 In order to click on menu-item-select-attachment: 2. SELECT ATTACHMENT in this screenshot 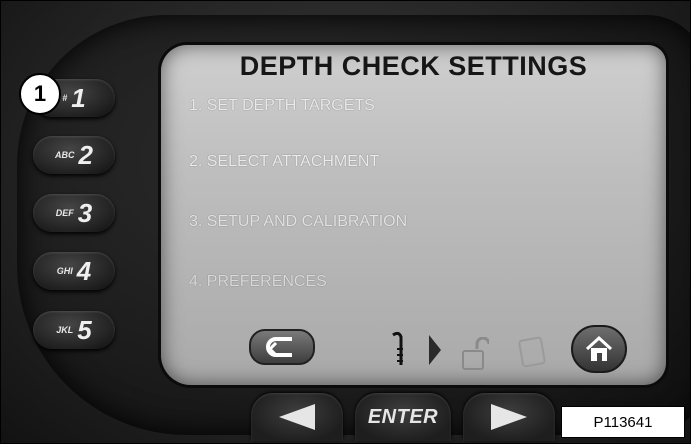, I will do `click(284, 162)`.